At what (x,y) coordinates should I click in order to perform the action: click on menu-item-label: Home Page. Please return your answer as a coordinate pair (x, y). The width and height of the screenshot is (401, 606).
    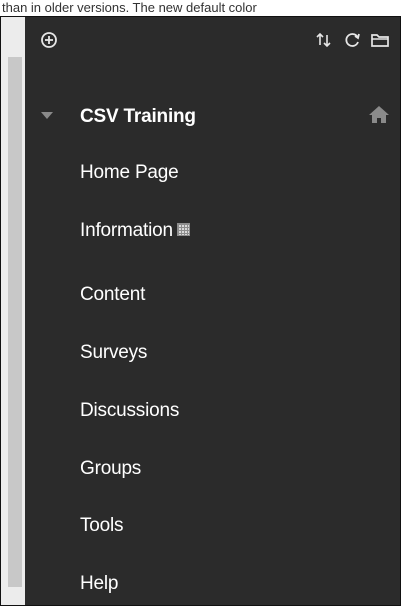
    Looking at the image, I should click on (129, 172).